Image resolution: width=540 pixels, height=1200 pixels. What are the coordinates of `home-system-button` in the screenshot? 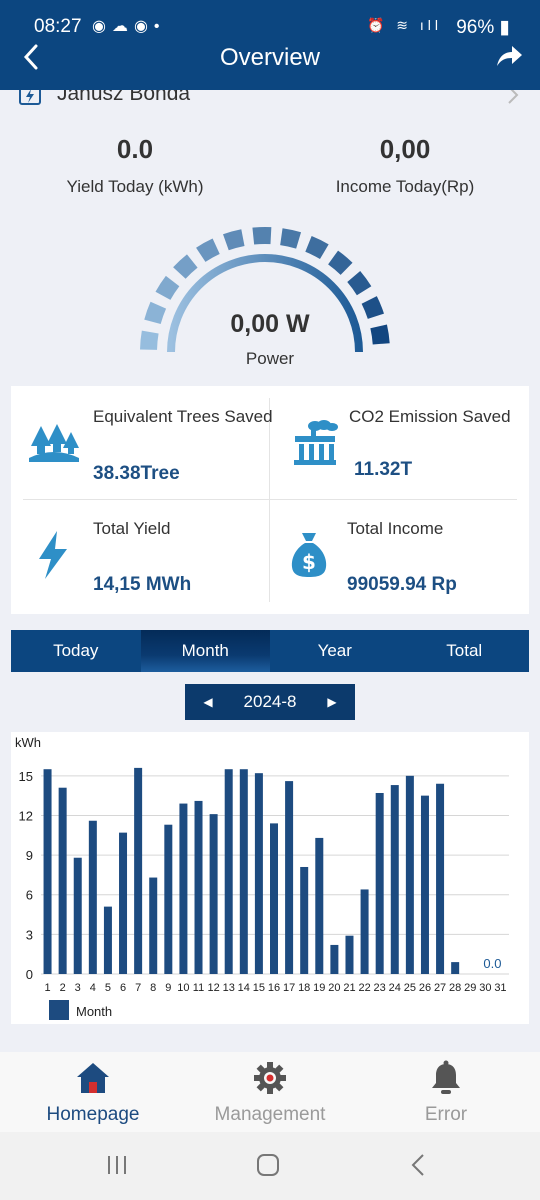 It's located at (268, 1167).